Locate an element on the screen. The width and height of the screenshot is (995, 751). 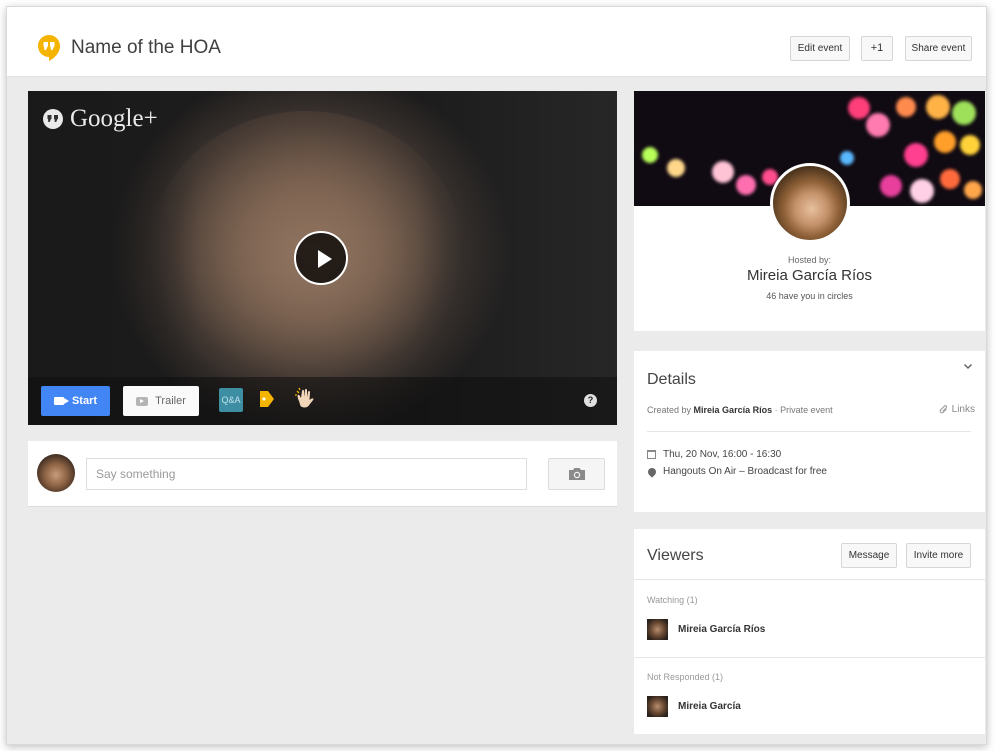
links-label: Links is located at coordinates (963, 409).